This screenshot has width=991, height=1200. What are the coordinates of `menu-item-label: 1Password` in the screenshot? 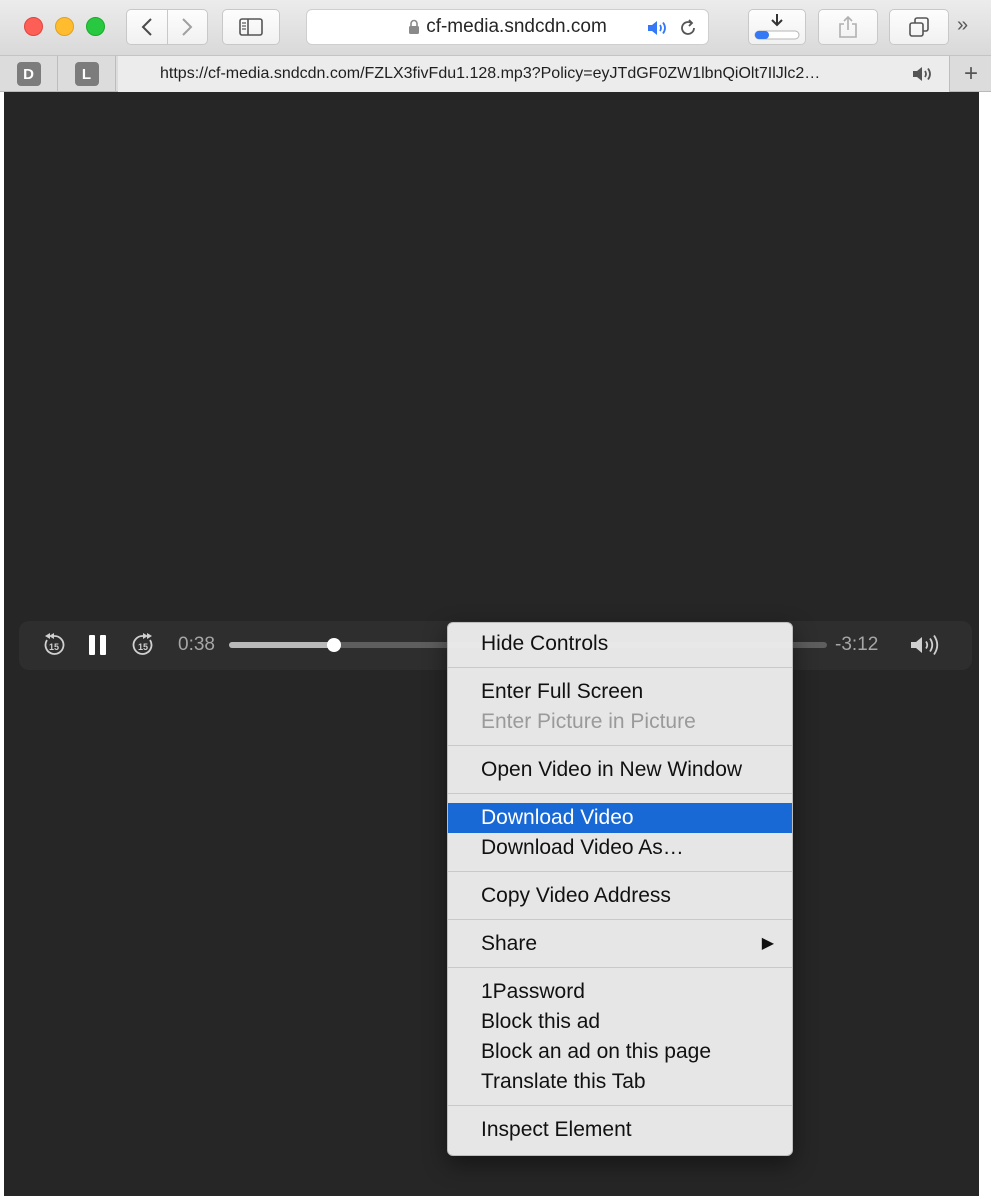 It's located at (533, 991).